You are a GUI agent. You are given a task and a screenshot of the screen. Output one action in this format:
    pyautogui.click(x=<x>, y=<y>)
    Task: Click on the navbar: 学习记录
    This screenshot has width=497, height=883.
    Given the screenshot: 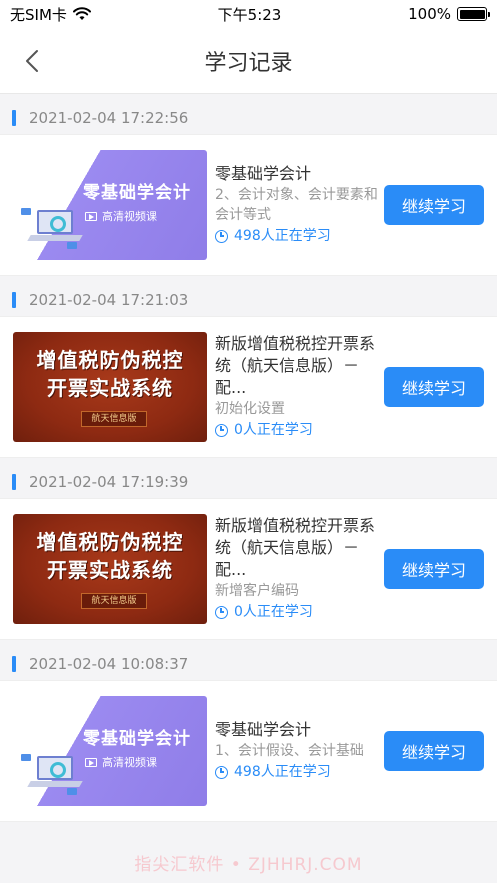 What is the action you would take?
    pyautogui.click(x=248, y=61)
    